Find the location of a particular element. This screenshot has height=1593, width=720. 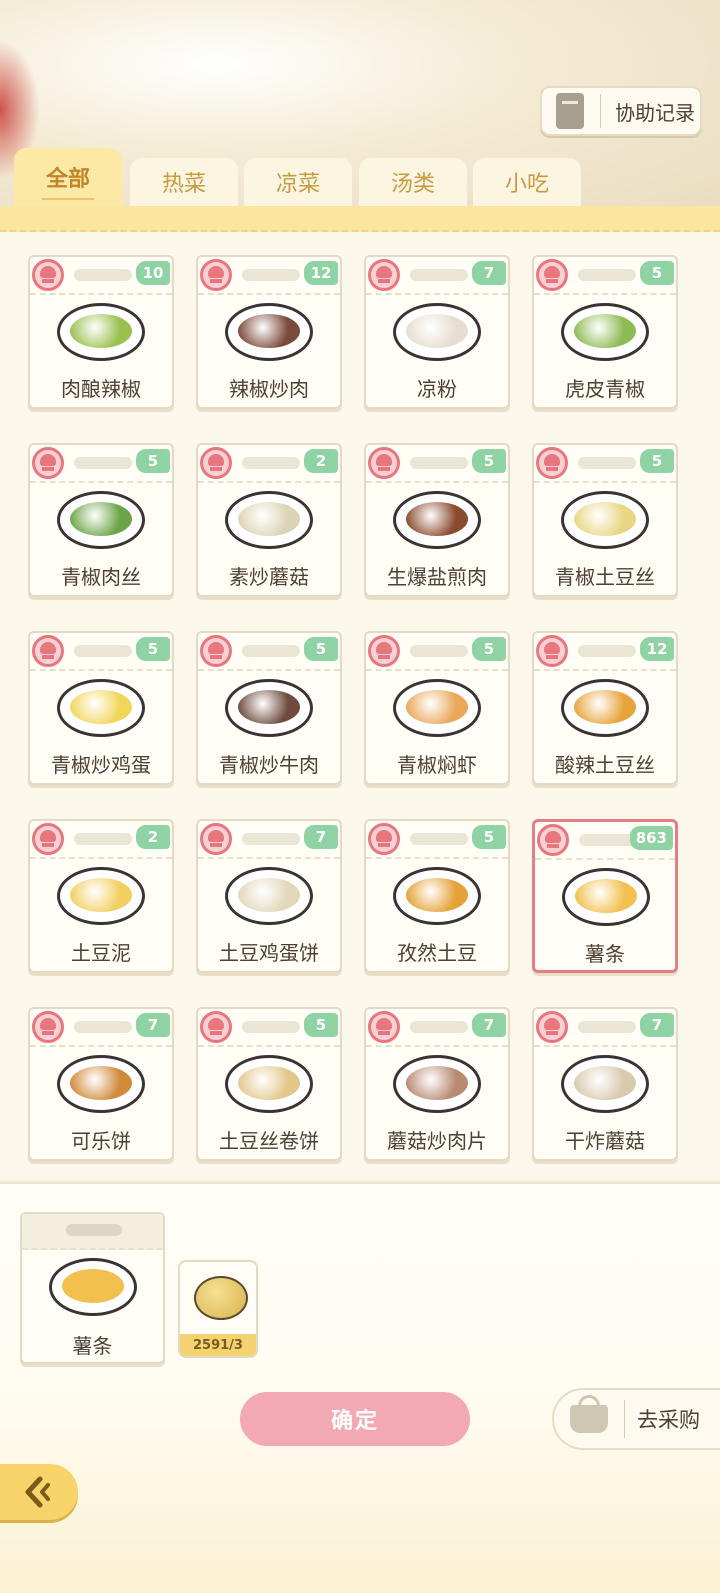

confirm-button: 确定 is located at coordinates (355, 1419).